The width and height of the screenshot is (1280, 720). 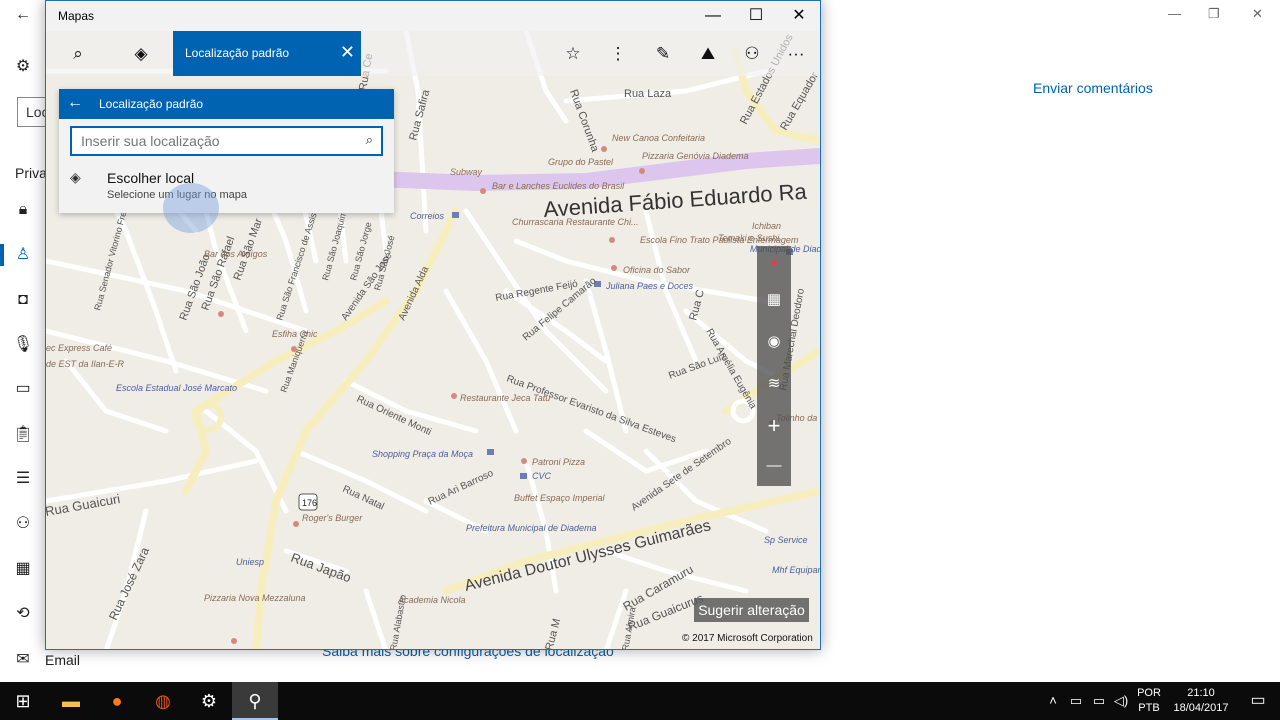 What do you see at coordinates (23, 300) in the screenshot?
I see `camera-icon: ◘` at bounding box center [23, 300].